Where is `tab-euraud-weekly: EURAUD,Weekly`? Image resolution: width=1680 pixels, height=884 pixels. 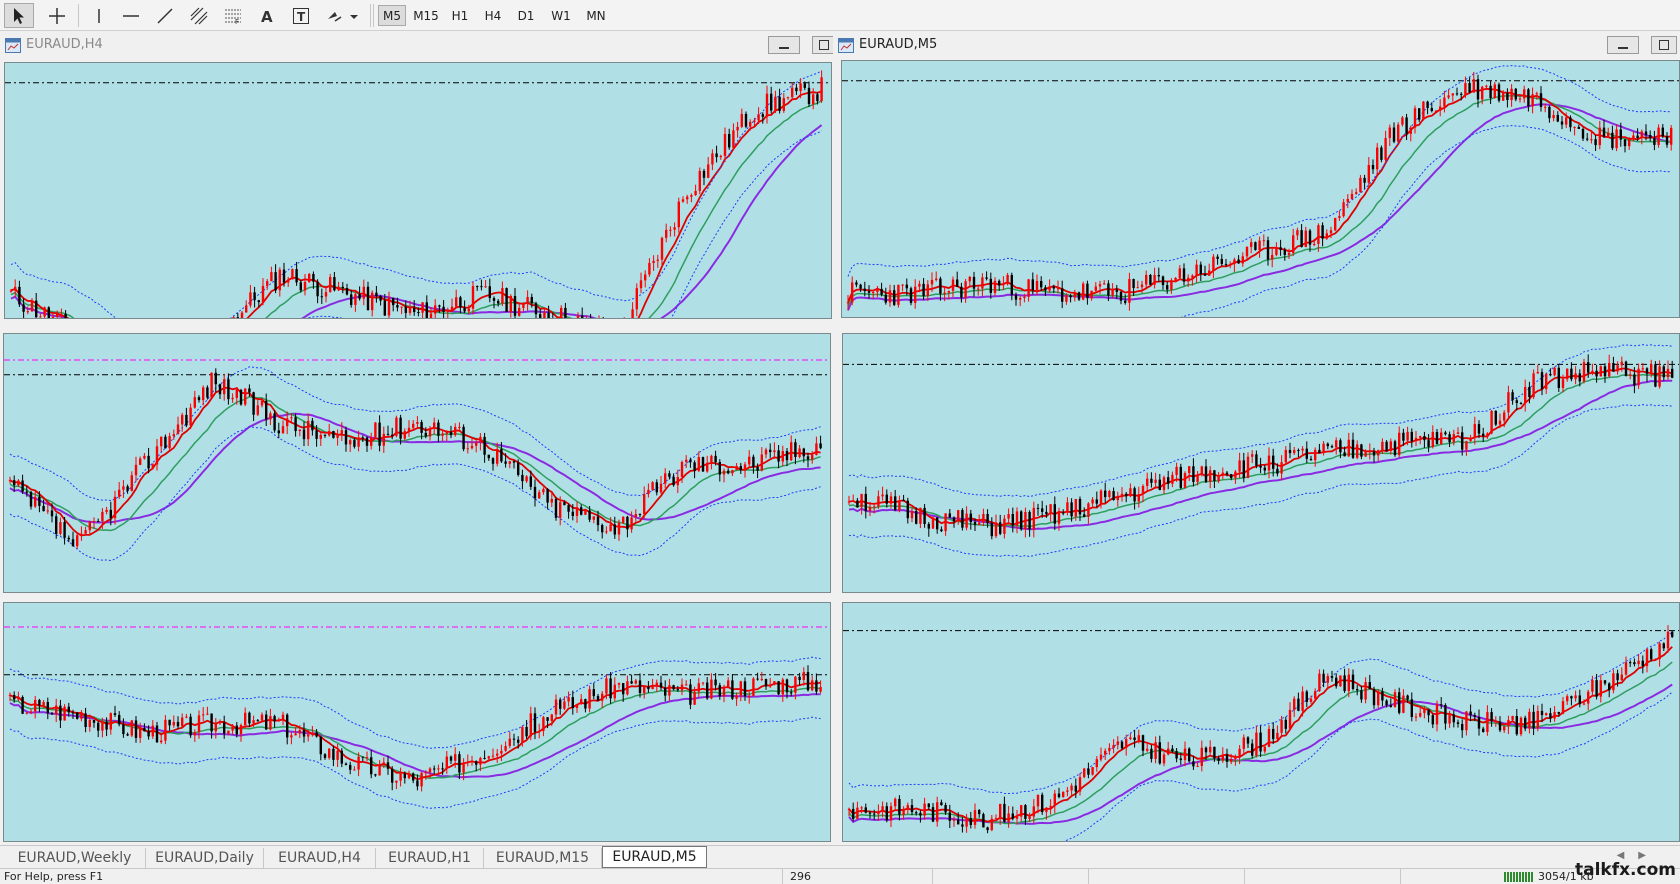 tab-euraud-weekly: EURAUD,Weekly is located at coordinates (75, 858).